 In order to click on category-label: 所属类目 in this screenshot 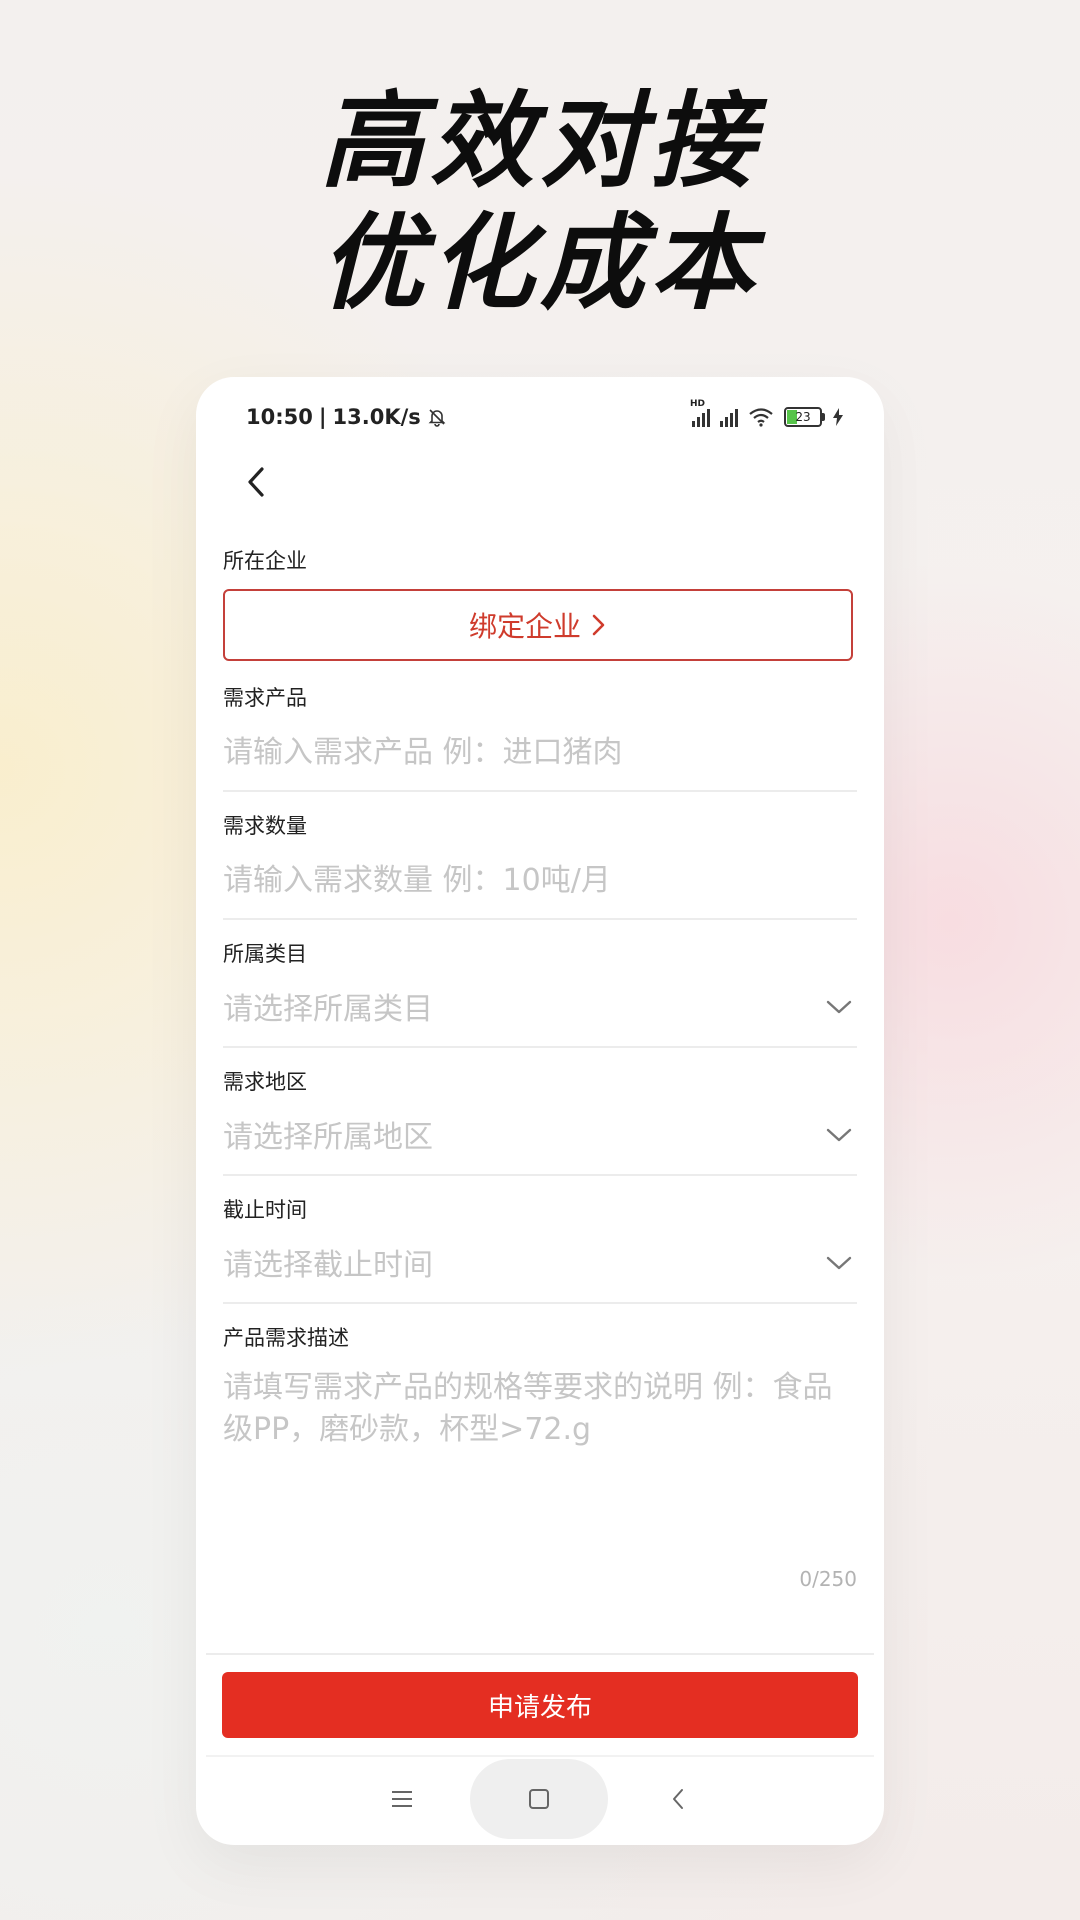, I will do `click(265, 954)`.